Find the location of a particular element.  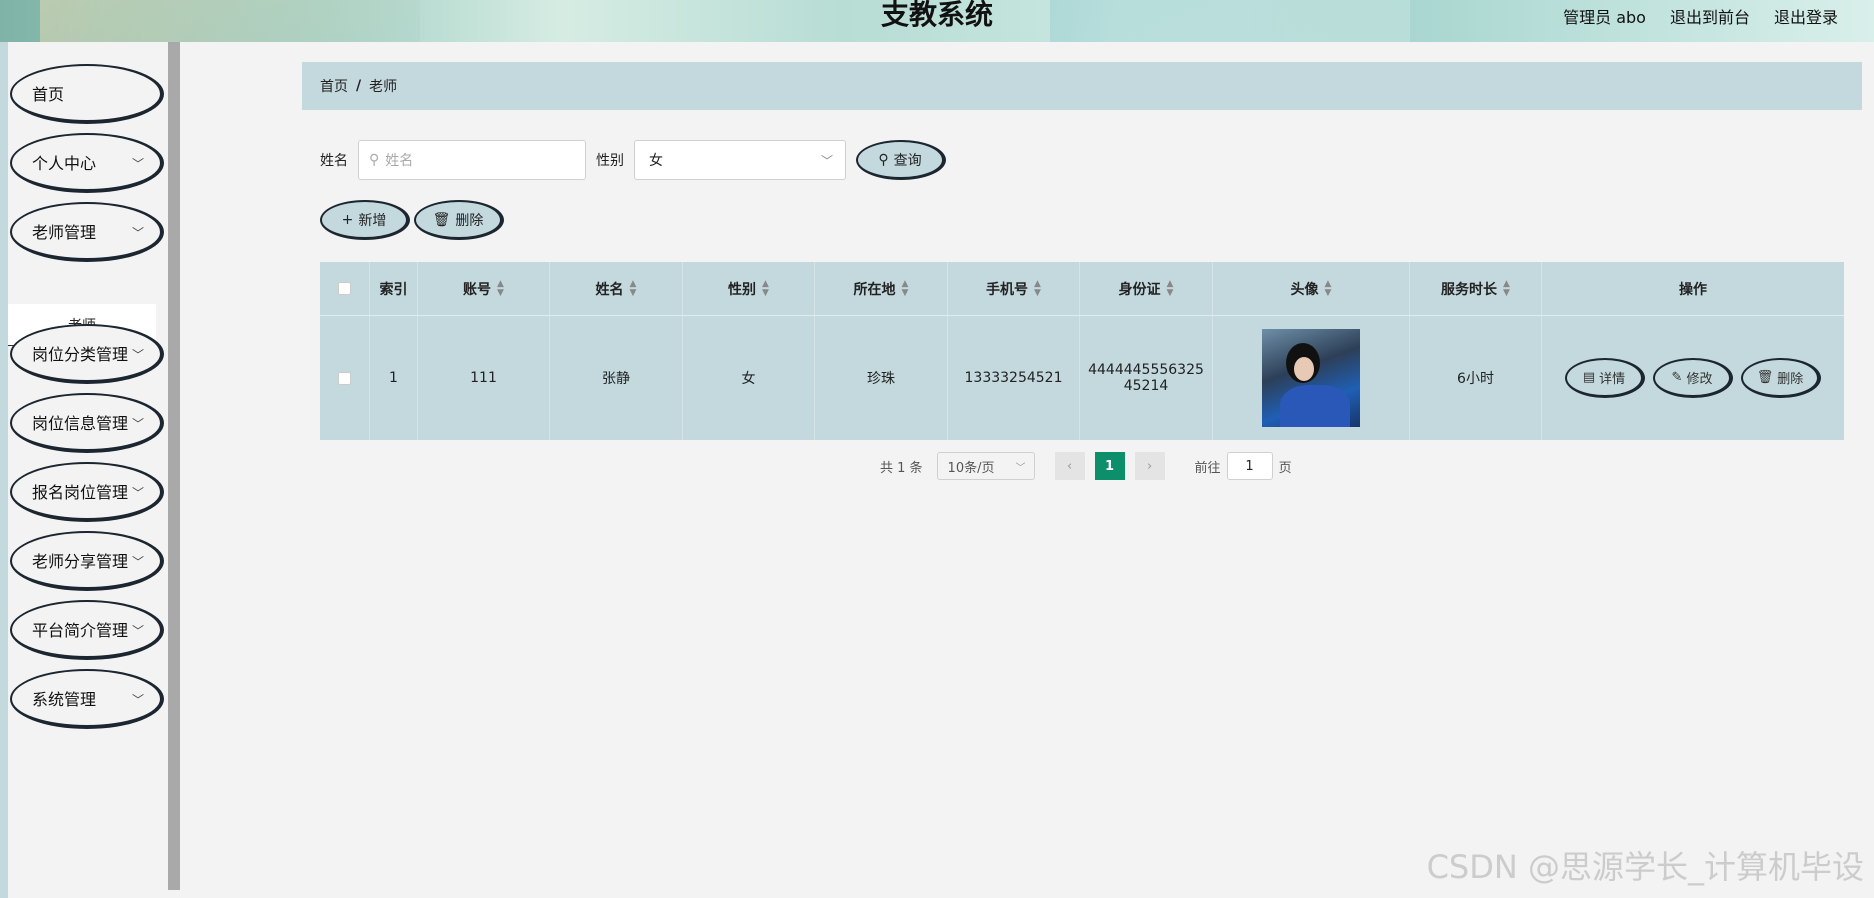

sidebar-item-label: 老师分享管理 is located at coordinates (80, 561).